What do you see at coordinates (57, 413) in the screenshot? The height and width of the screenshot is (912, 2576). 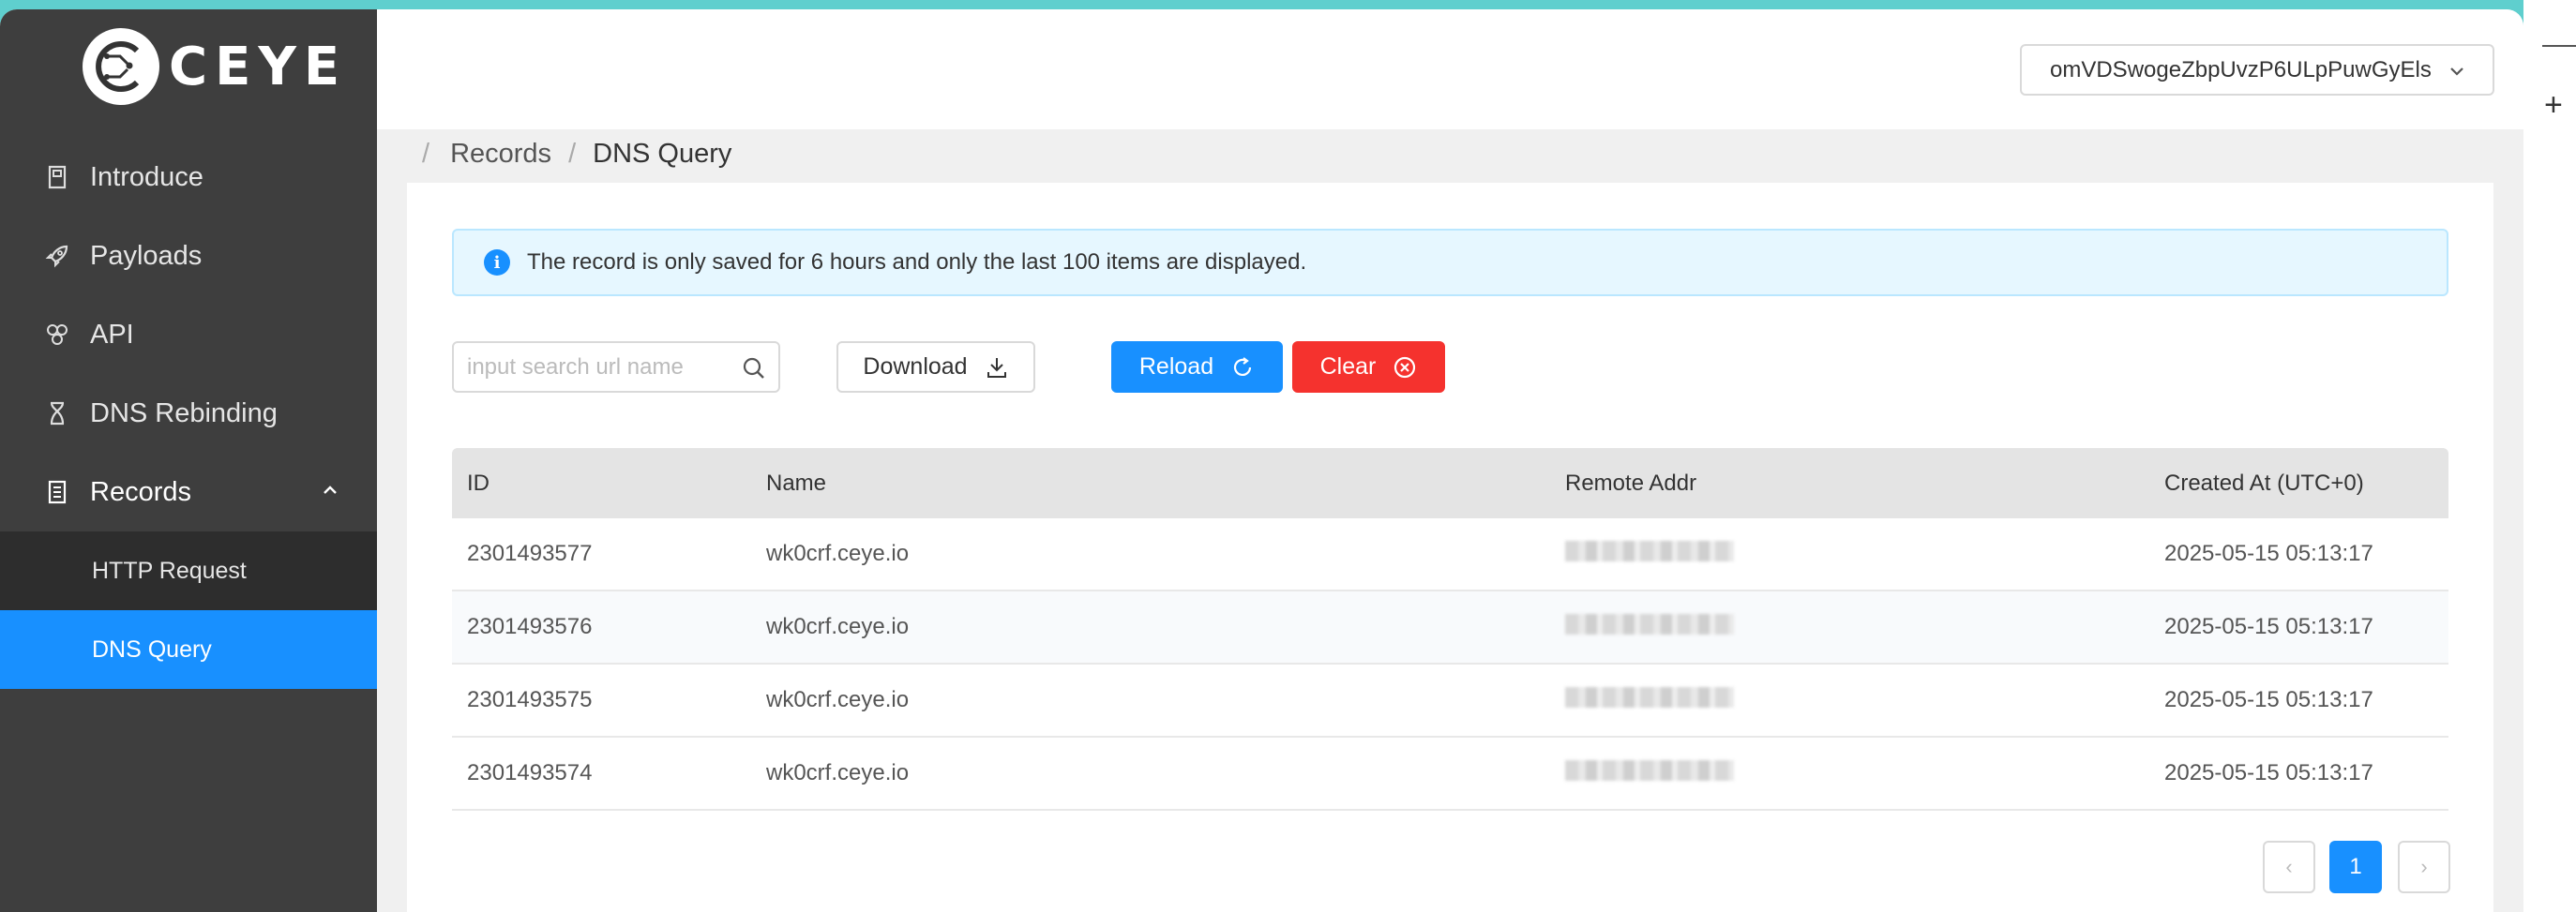 I see `hourglass-icon` at bounding box center [57, 413].